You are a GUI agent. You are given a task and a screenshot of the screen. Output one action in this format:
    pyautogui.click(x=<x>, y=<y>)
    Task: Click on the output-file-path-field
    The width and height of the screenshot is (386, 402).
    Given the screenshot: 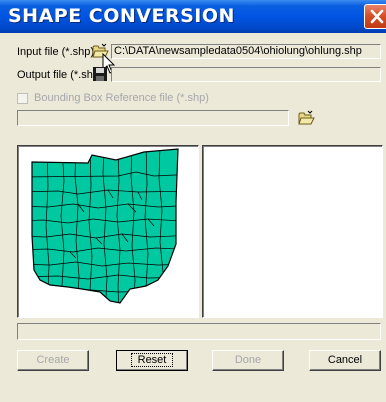 What is the action you would take?
    pyautogui.click(x=246, y=74)
    